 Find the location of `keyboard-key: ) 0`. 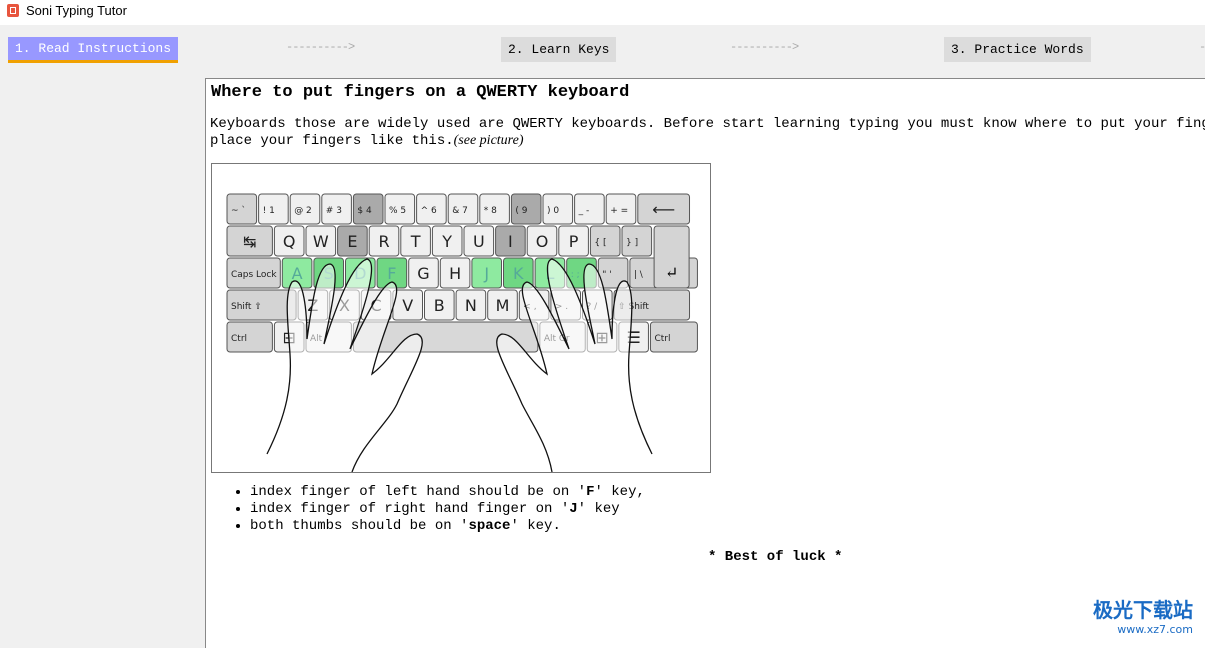

keyboard-key: ) 0 is located at coordinates (558, 209).